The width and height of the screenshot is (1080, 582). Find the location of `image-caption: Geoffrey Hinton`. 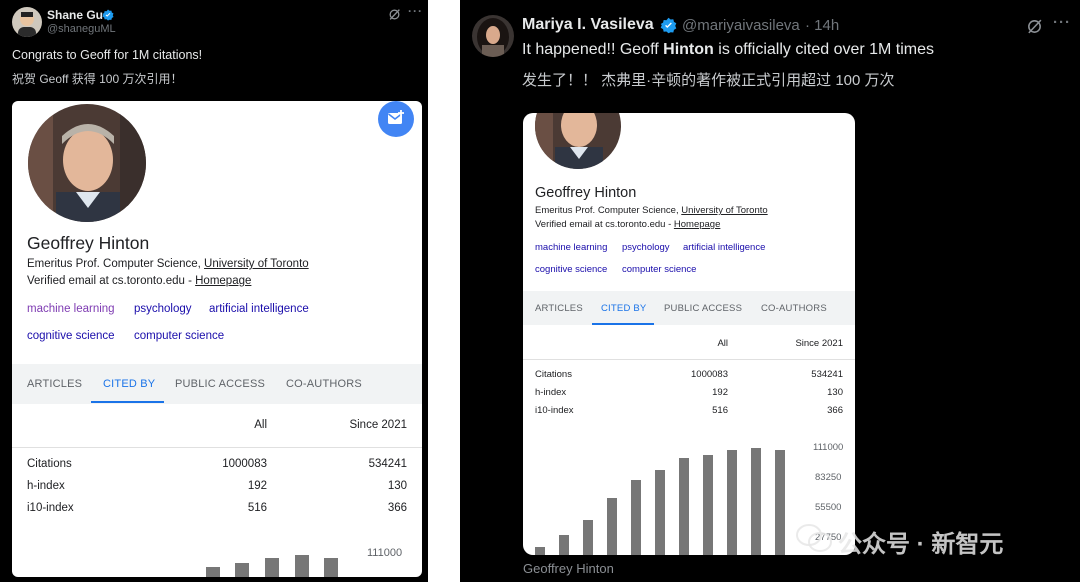

image-caption: Geoffrey Hinton is located at coordinates (568, 568).